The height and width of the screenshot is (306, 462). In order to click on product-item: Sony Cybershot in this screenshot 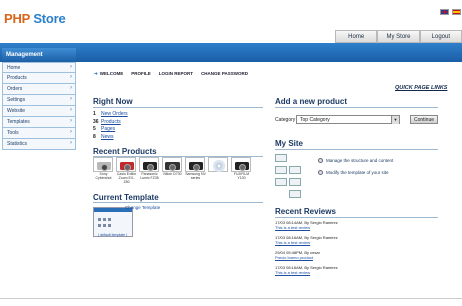, I will do `click(103, 170)`.